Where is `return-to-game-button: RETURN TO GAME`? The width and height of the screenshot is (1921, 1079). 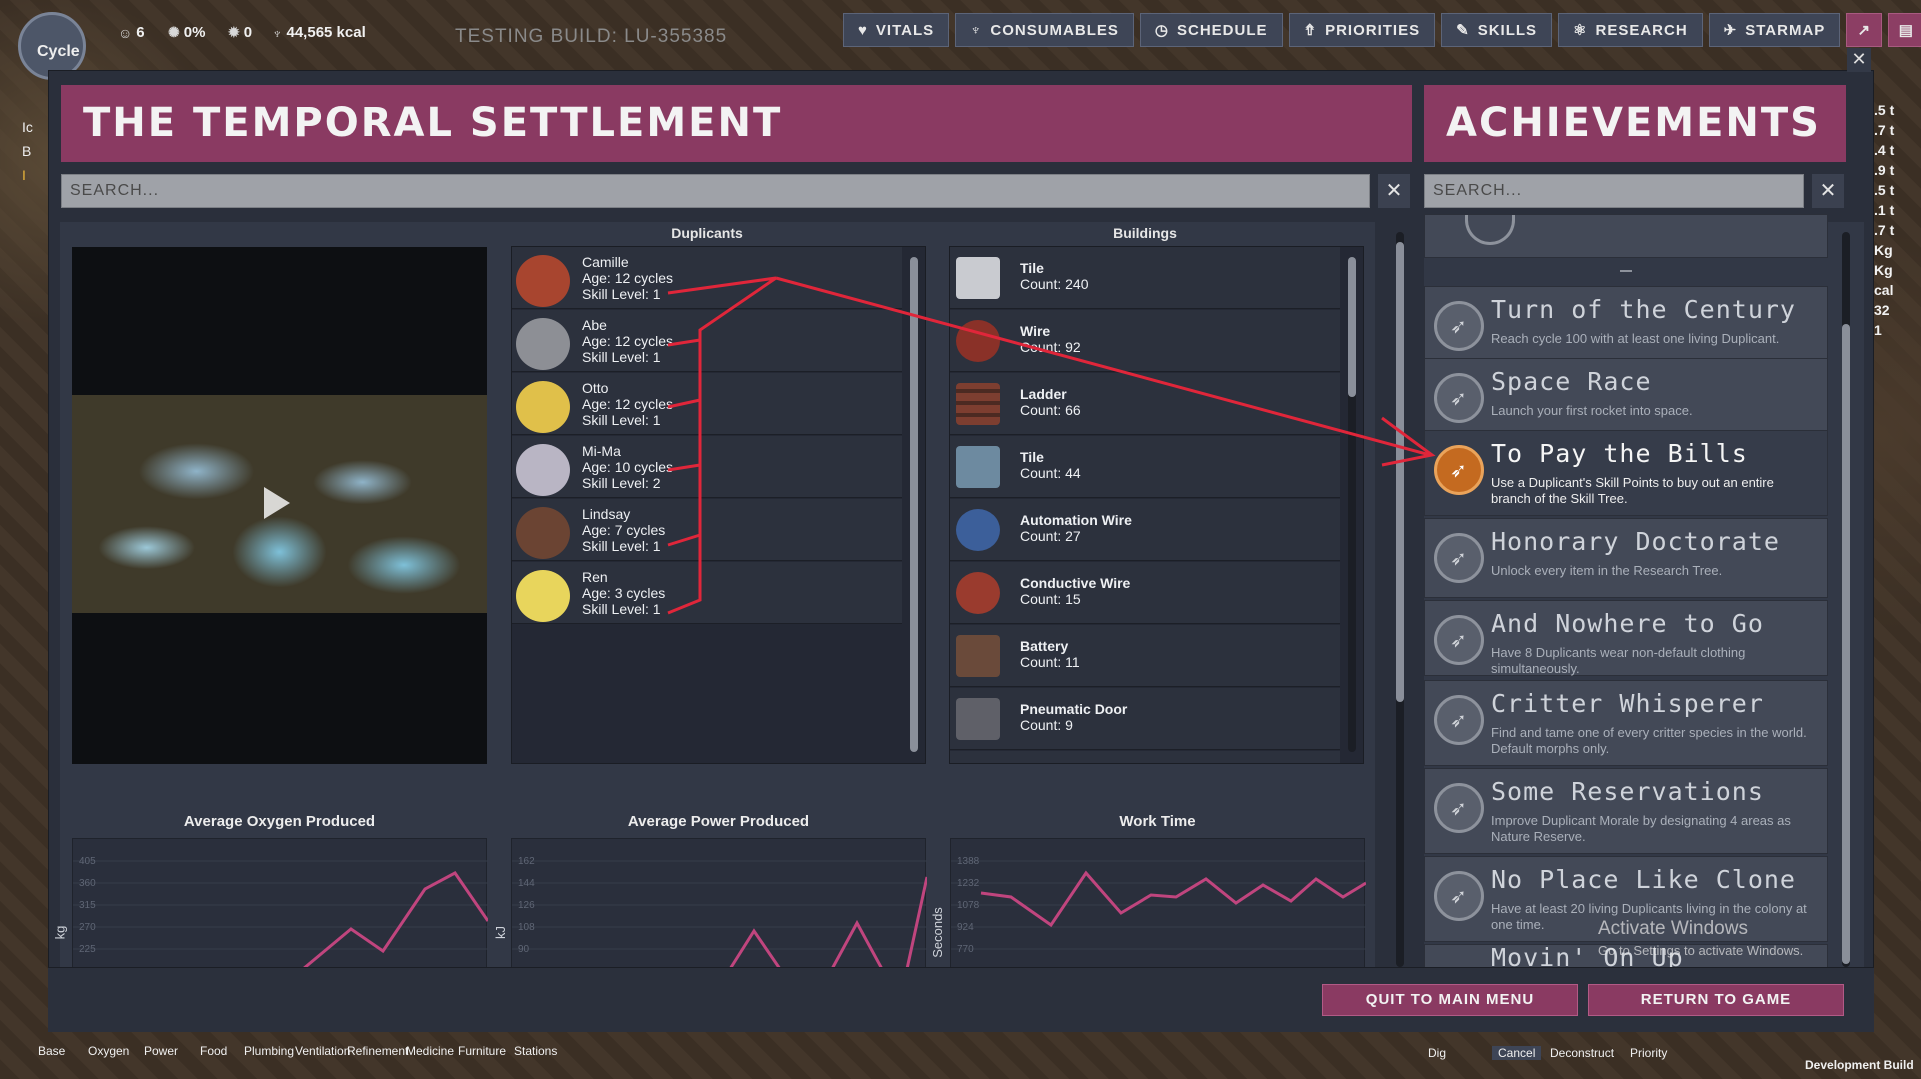 return-to-game-button: RETURN TO GAME is located at coordinates (1716, 1000).